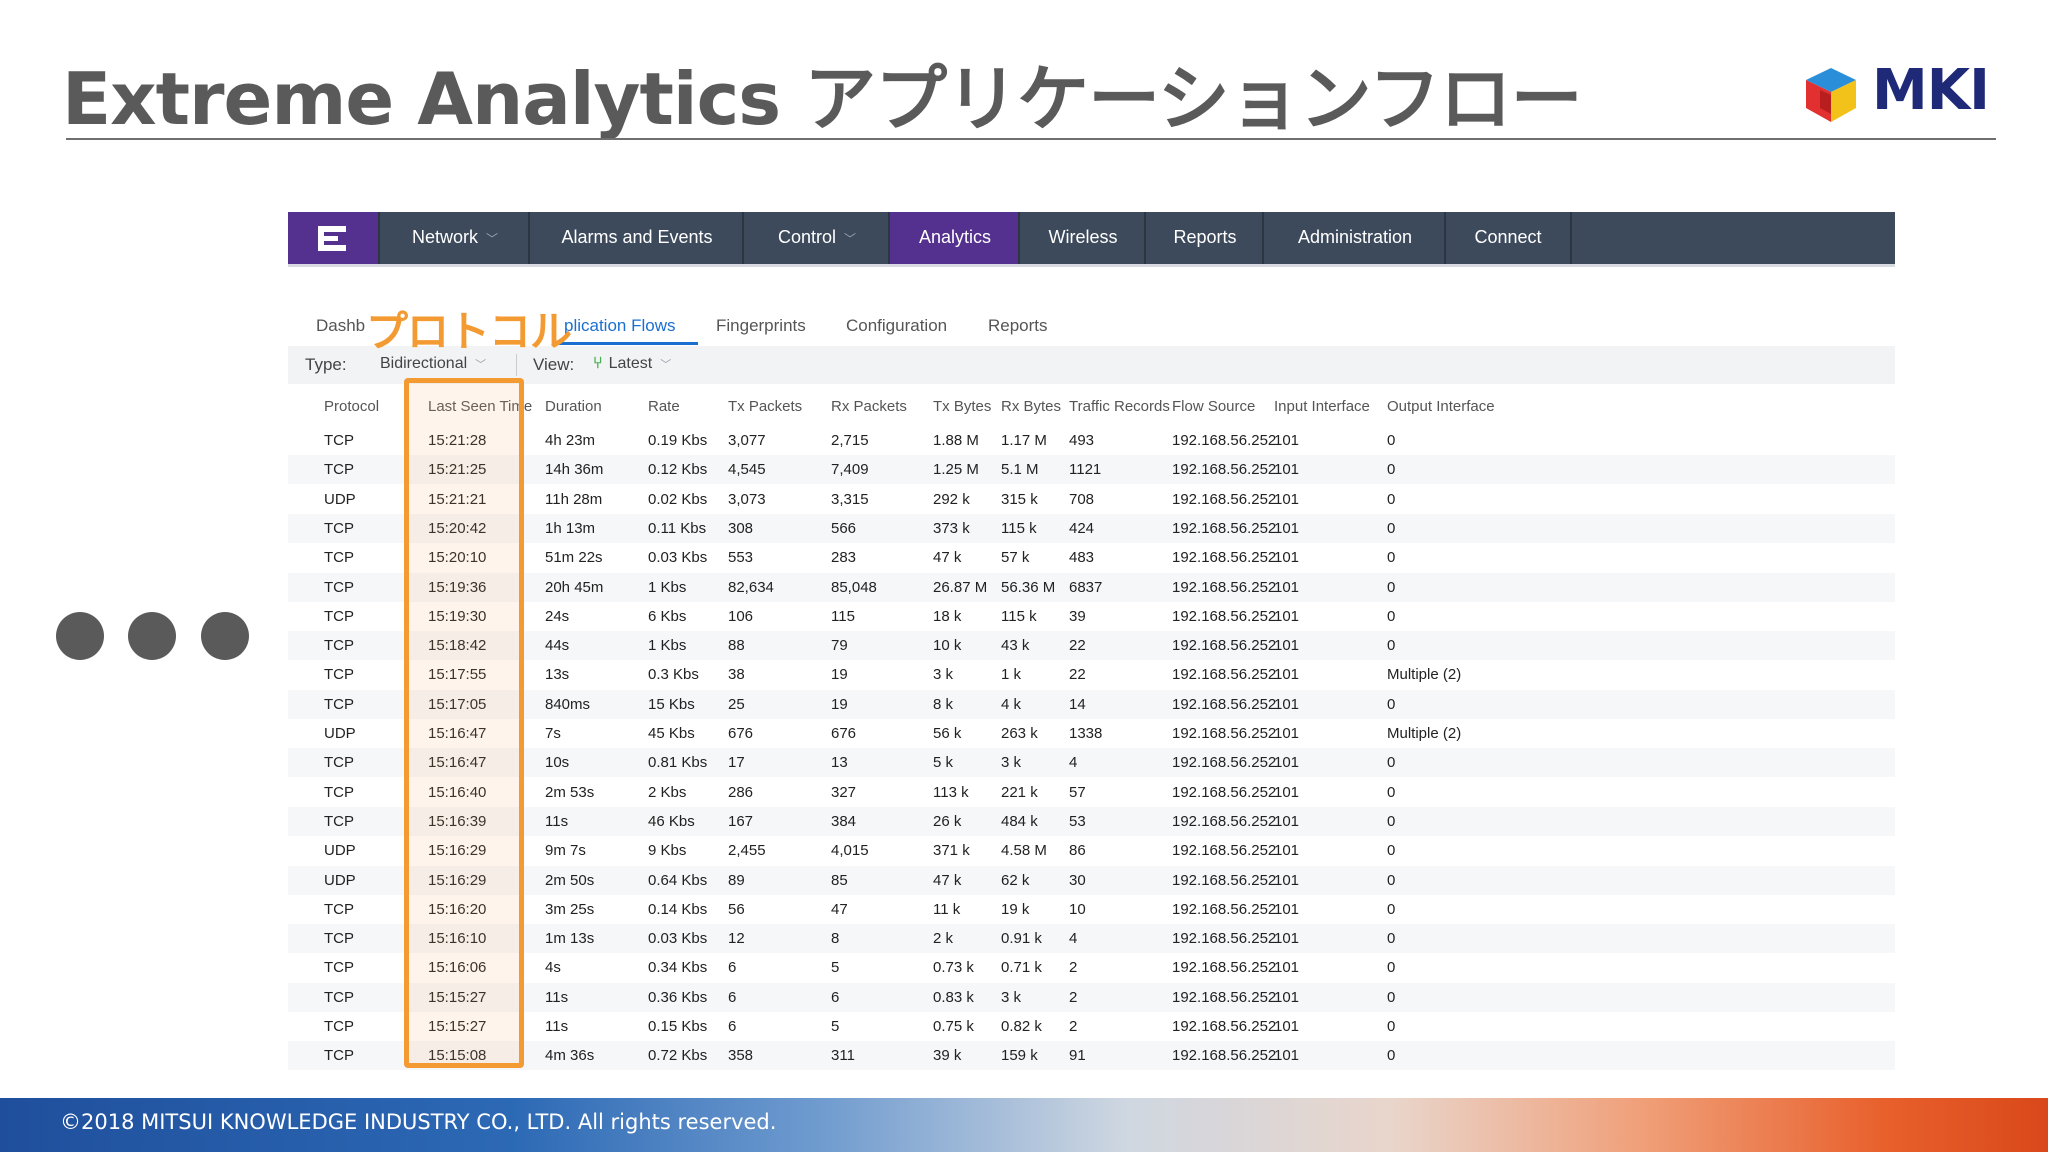  I want to click on col-flow-source-header: Flow Source, so click(1213, 406).